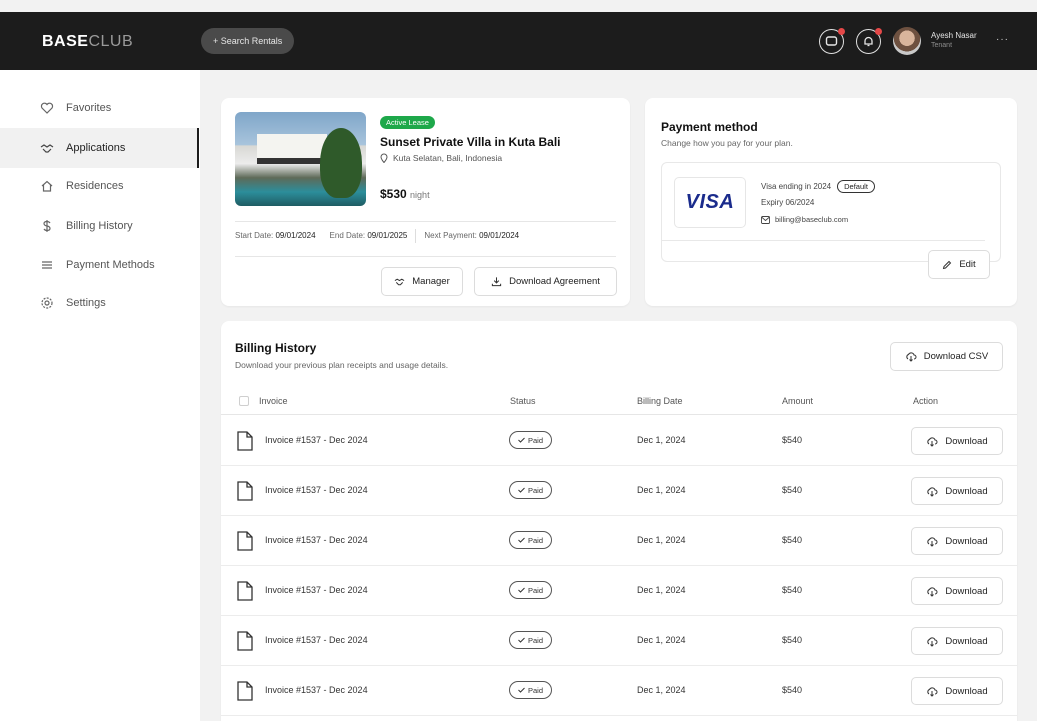 The width and height of the screenshot is (1037, 721). What do you see at coordinates (99, 226) in the screenshot?
I see `sidebar-item-billing-history: Billing History` at bounding box center [99, 226].